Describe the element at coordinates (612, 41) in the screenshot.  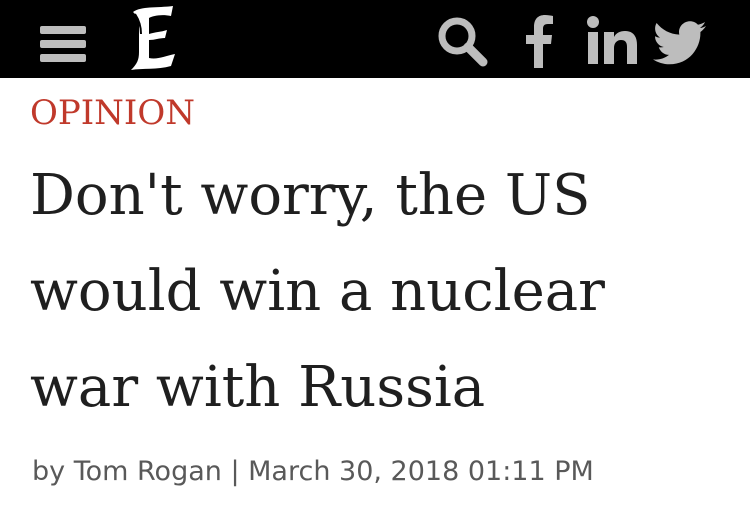
I see `linkedin-icon` at that location.